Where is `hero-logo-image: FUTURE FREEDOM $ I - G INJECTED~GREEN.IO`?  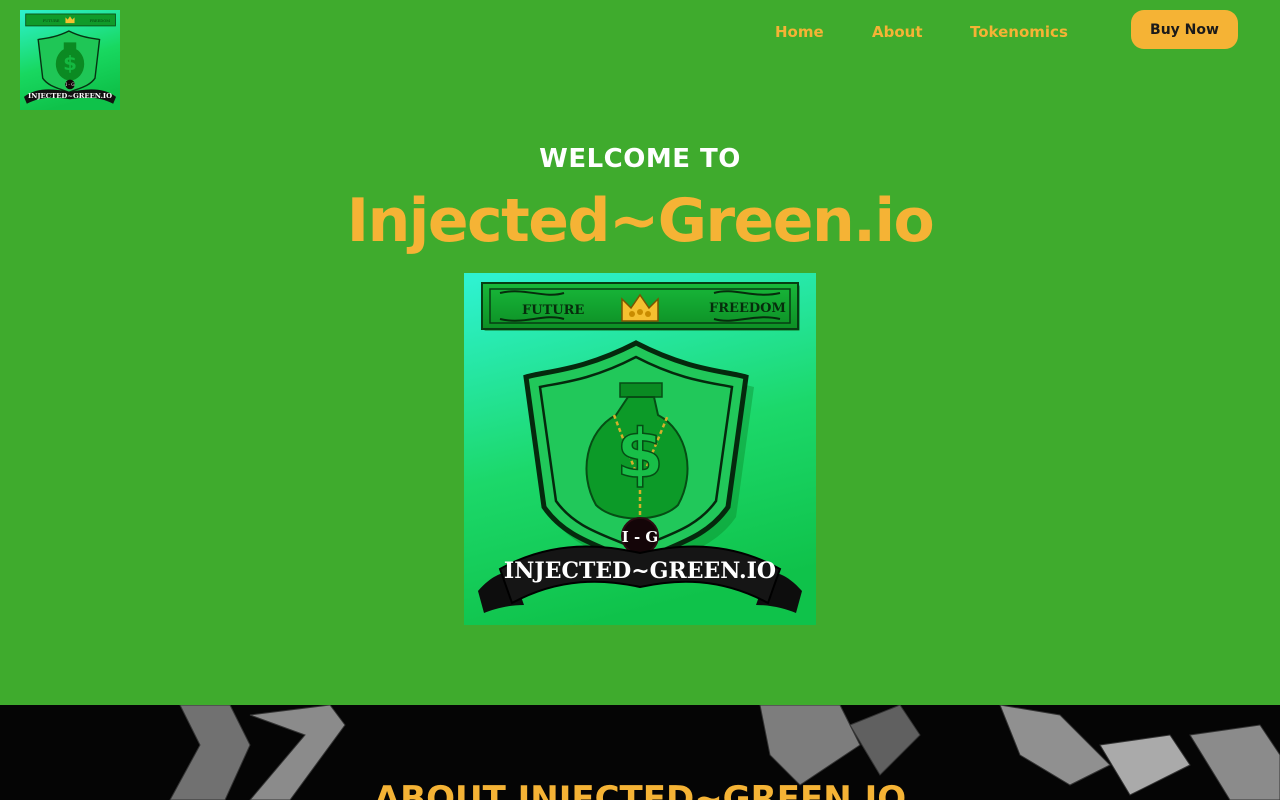
hero-logo-image: FUTURE FREEDOM $ I - G INJECTED~GREEN.IO is located at coordinates (640, 449).